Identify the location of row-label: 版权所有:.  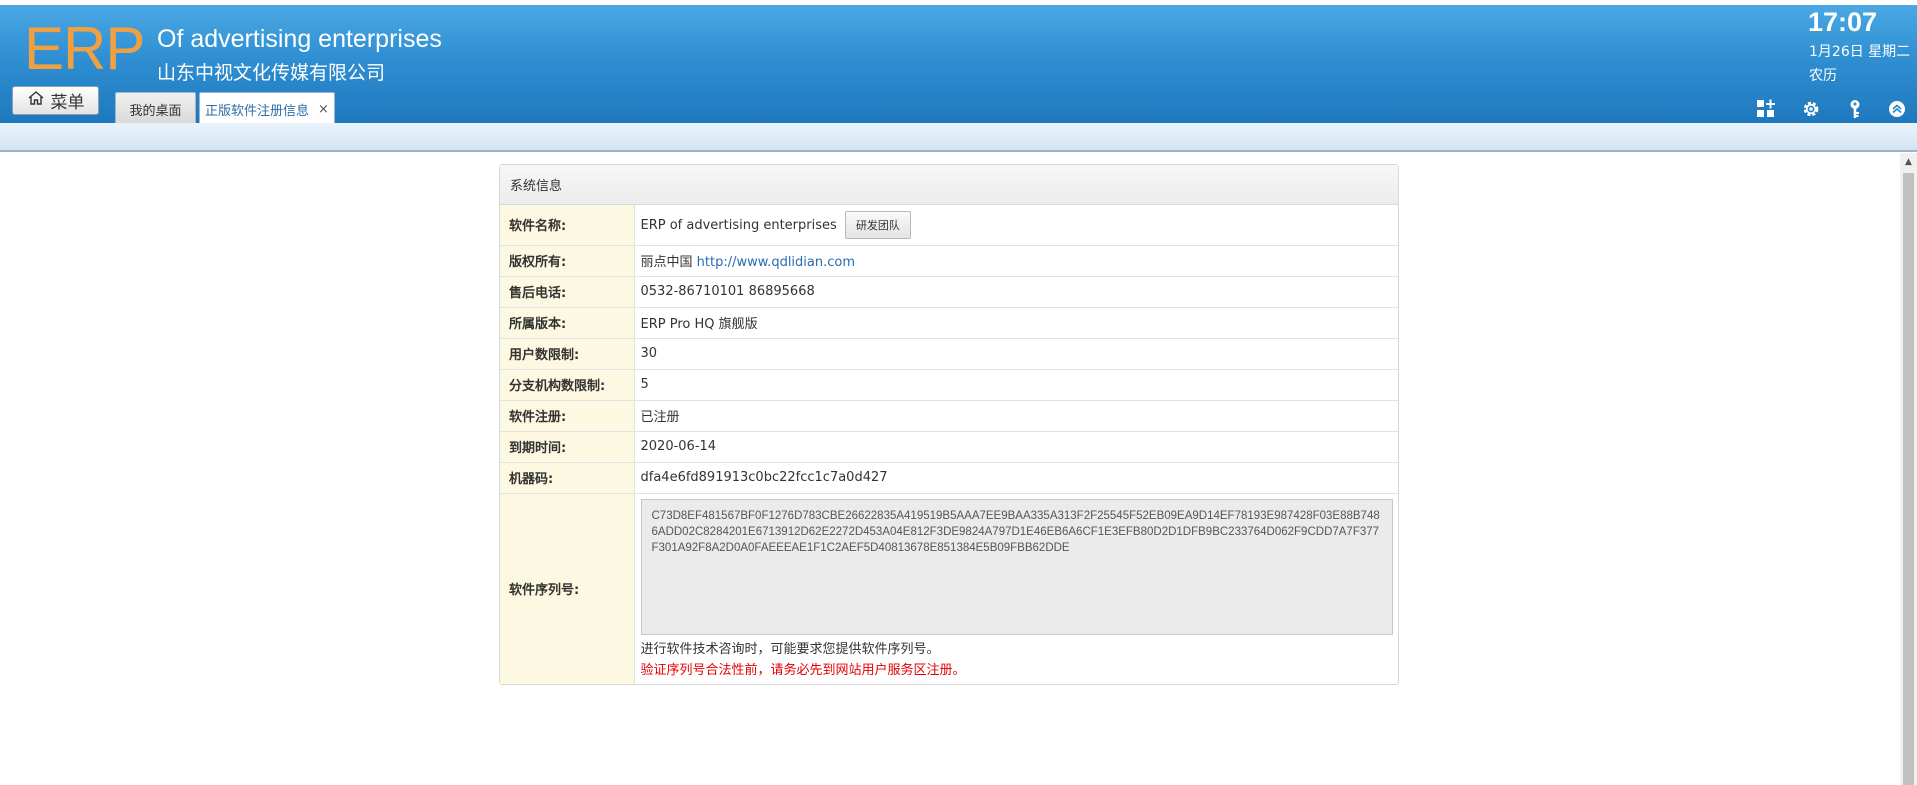
(567, 261).